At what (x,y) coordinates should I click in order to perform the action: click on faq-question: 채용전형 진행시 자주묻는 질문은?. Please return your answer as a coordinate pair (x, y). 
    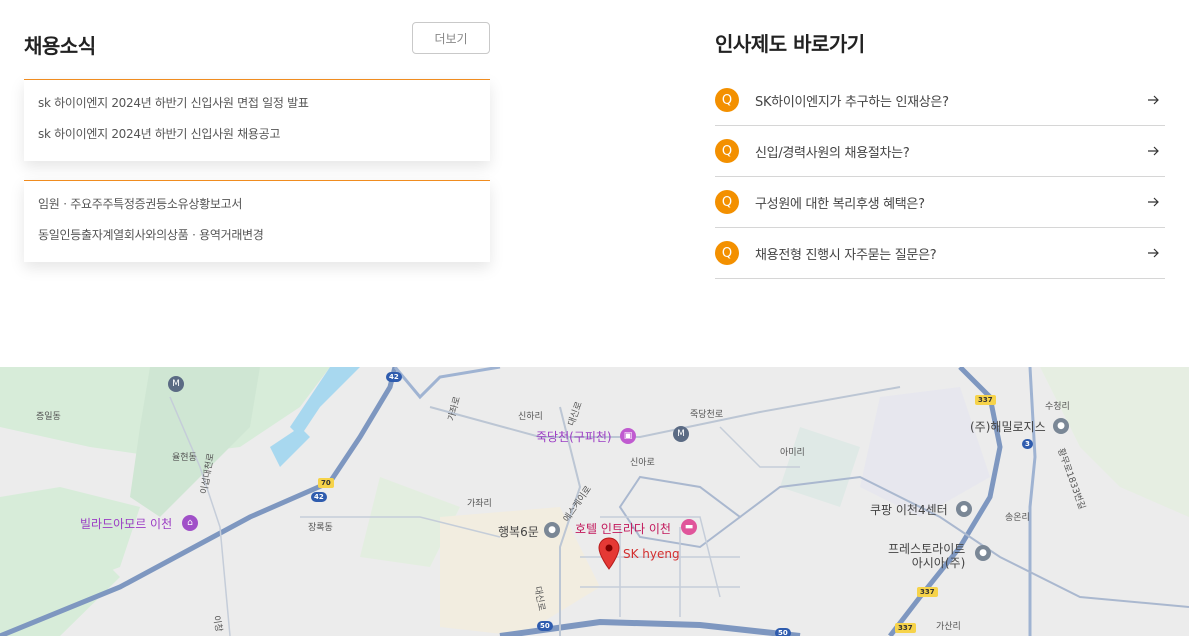
    Looking at the image, I should click on (846, 255).